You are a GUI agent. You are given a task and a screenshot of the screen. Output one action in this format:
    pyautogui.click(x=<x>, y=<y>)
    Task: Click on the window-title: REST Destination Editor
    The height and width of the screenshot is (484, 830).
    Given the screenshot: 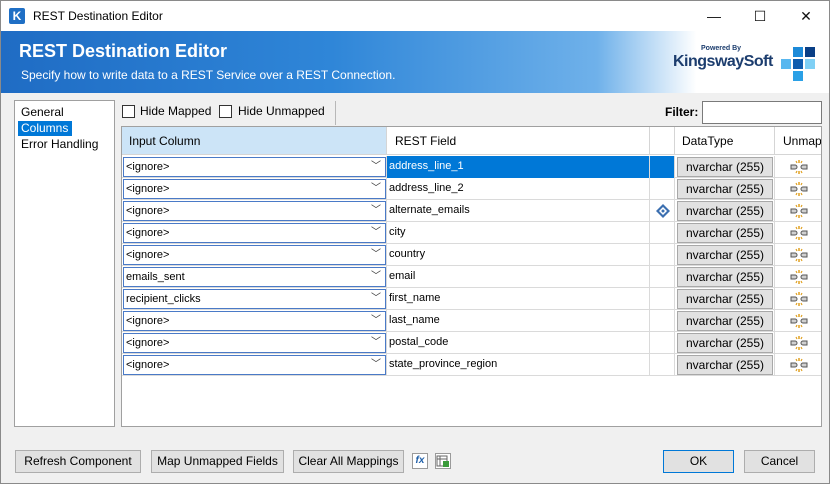 What is the action you would take?
    pyautogui.click(x=98, y=16)
    